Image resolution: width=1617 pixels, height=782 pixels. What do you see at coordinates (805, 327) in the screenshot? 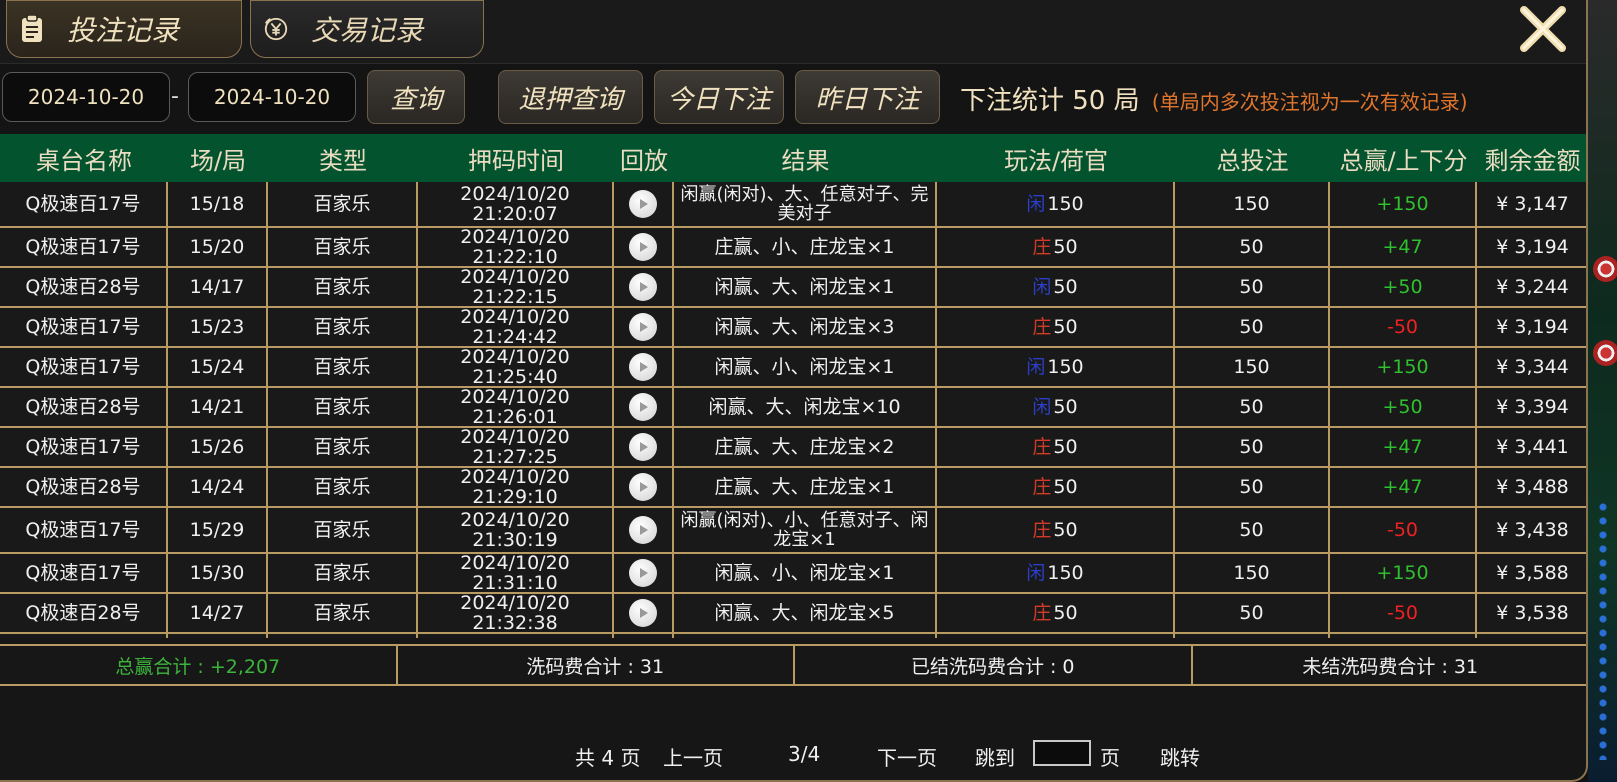
I see `cell-result: 闲赢、大、闲龙宝×3` at bounding box center [805, 327].